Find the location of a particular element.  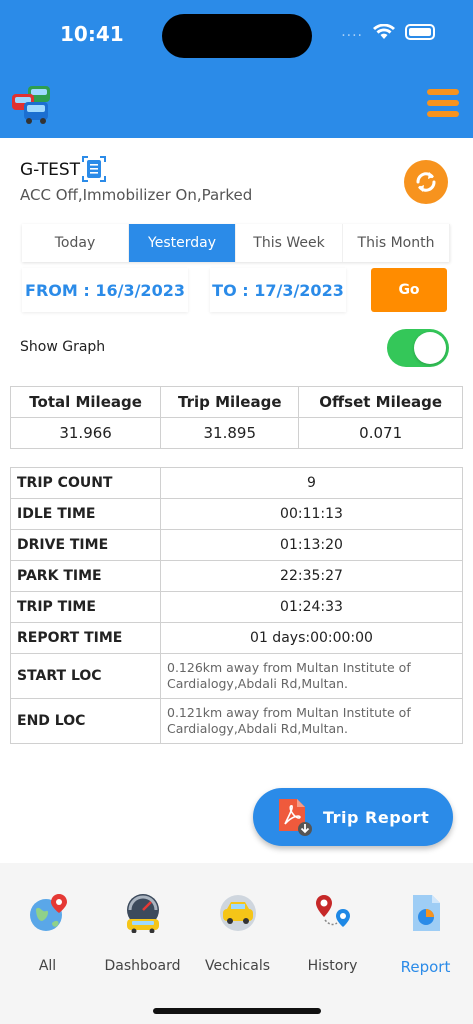

refresh-button is located at coordinates (426, 182).